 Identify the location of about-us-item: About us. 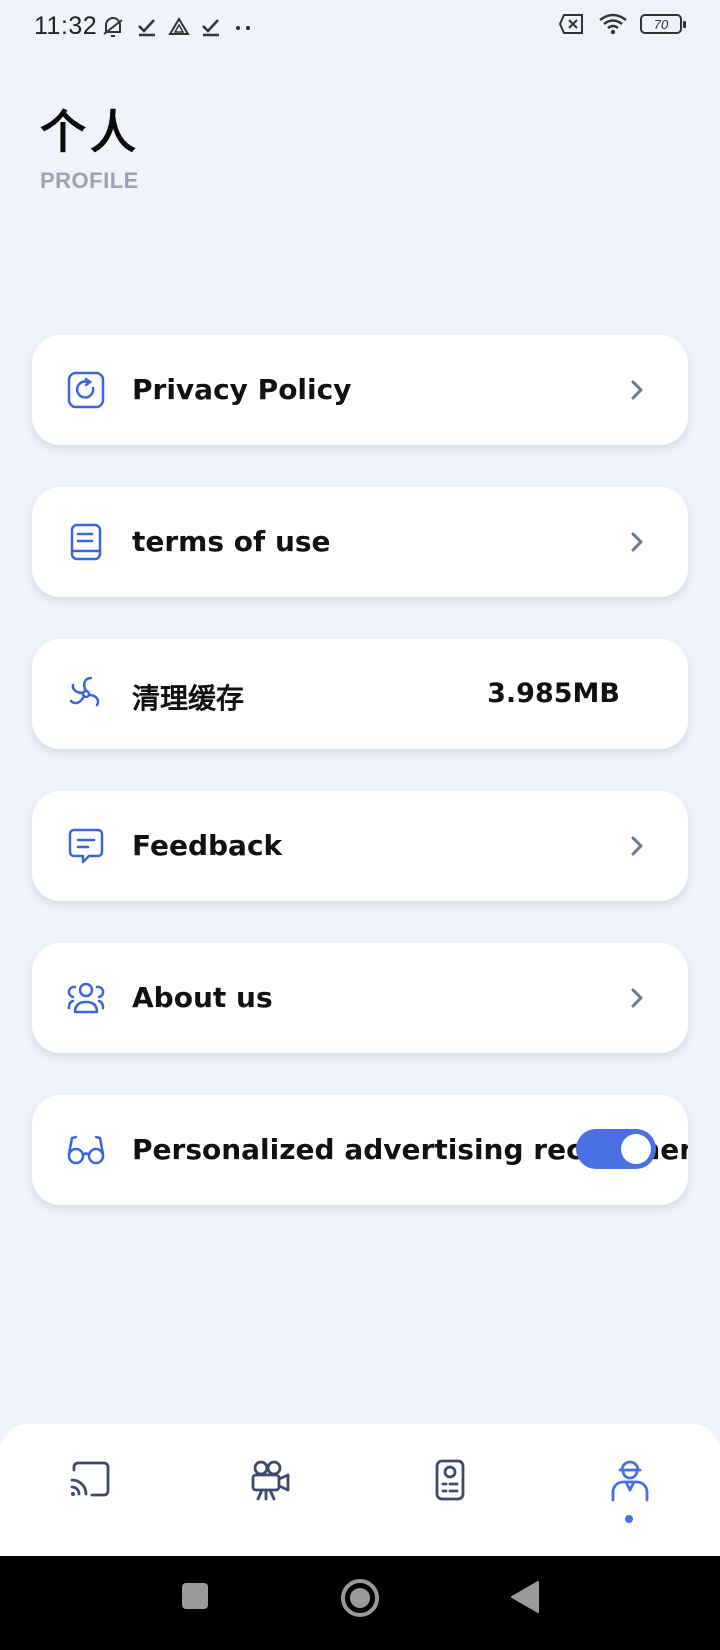
(360, 998).